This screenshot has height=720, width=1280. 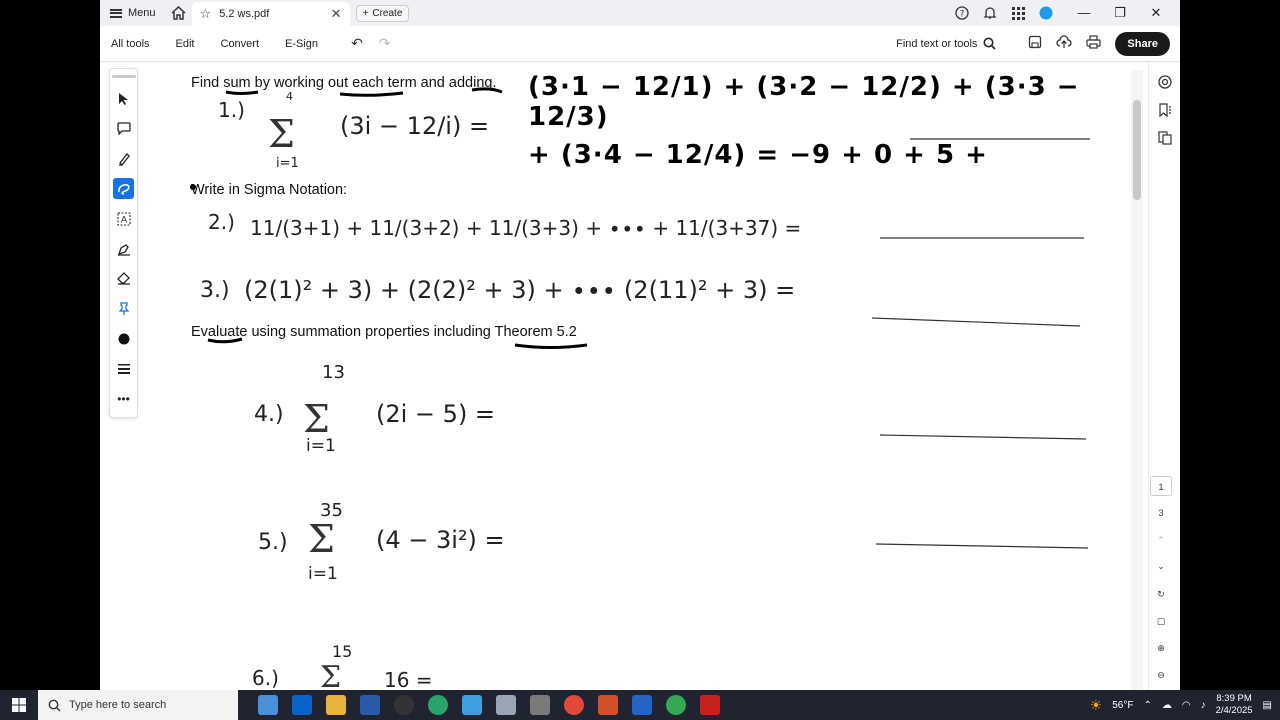 What do you see at coordinates (1018, 13) in the screenshot?
I see `apps-grid-icon` at bounding box center [1018, 13].